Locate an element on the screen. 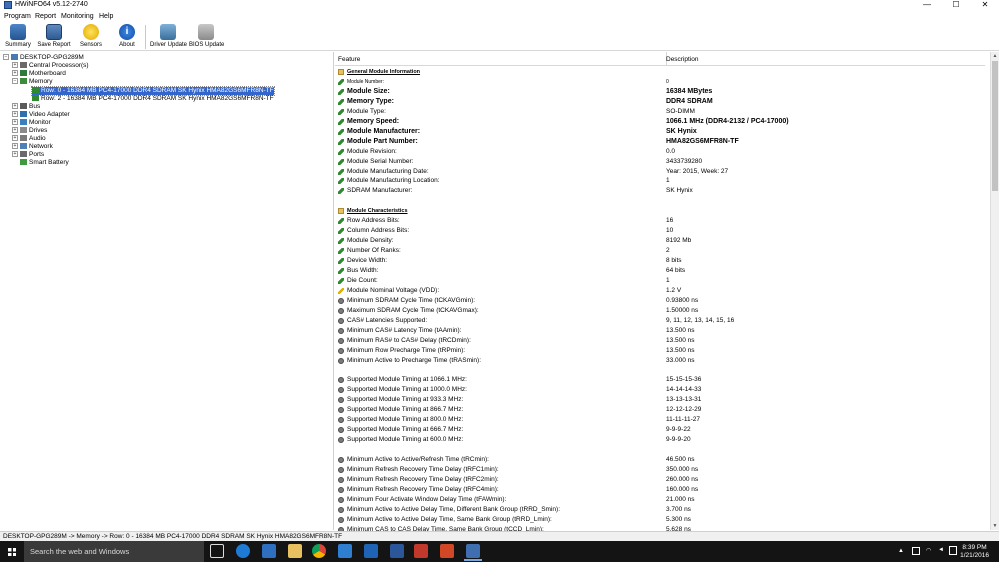 The width and height of the screenshot is (999, 569). detail-row: Module Manufacturer: SK Hynix is located at coordinates (660, 132).